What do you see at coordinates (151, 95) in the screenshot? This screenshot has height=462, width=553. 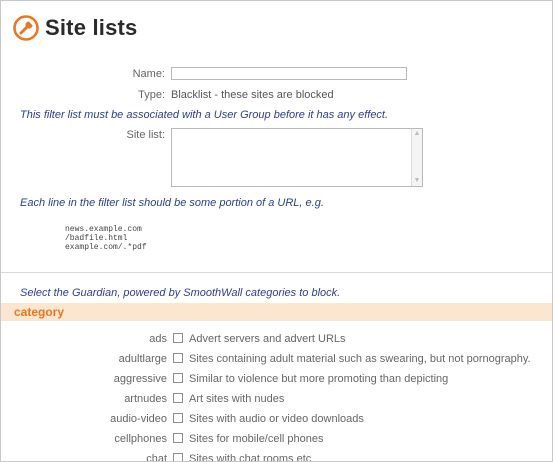 I see `type-label: Type:` at bounding box center [151, 95].